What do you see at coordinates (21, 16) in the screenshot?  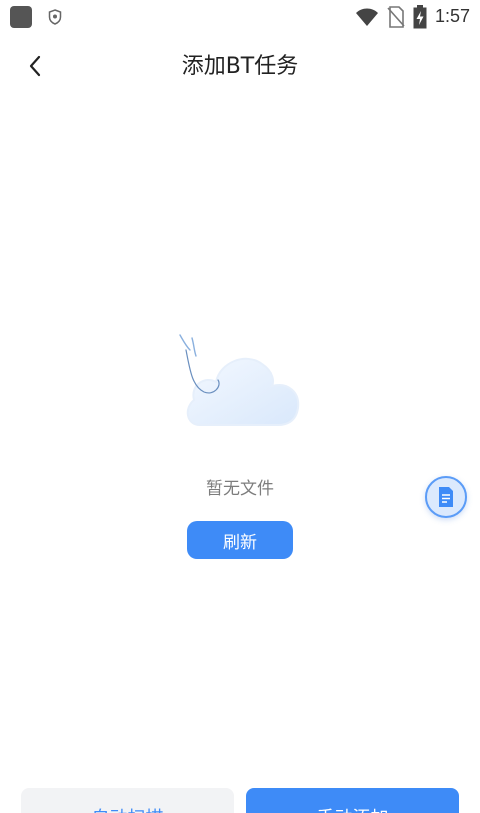 I see `app-icon` at bounding box center [21, 16].